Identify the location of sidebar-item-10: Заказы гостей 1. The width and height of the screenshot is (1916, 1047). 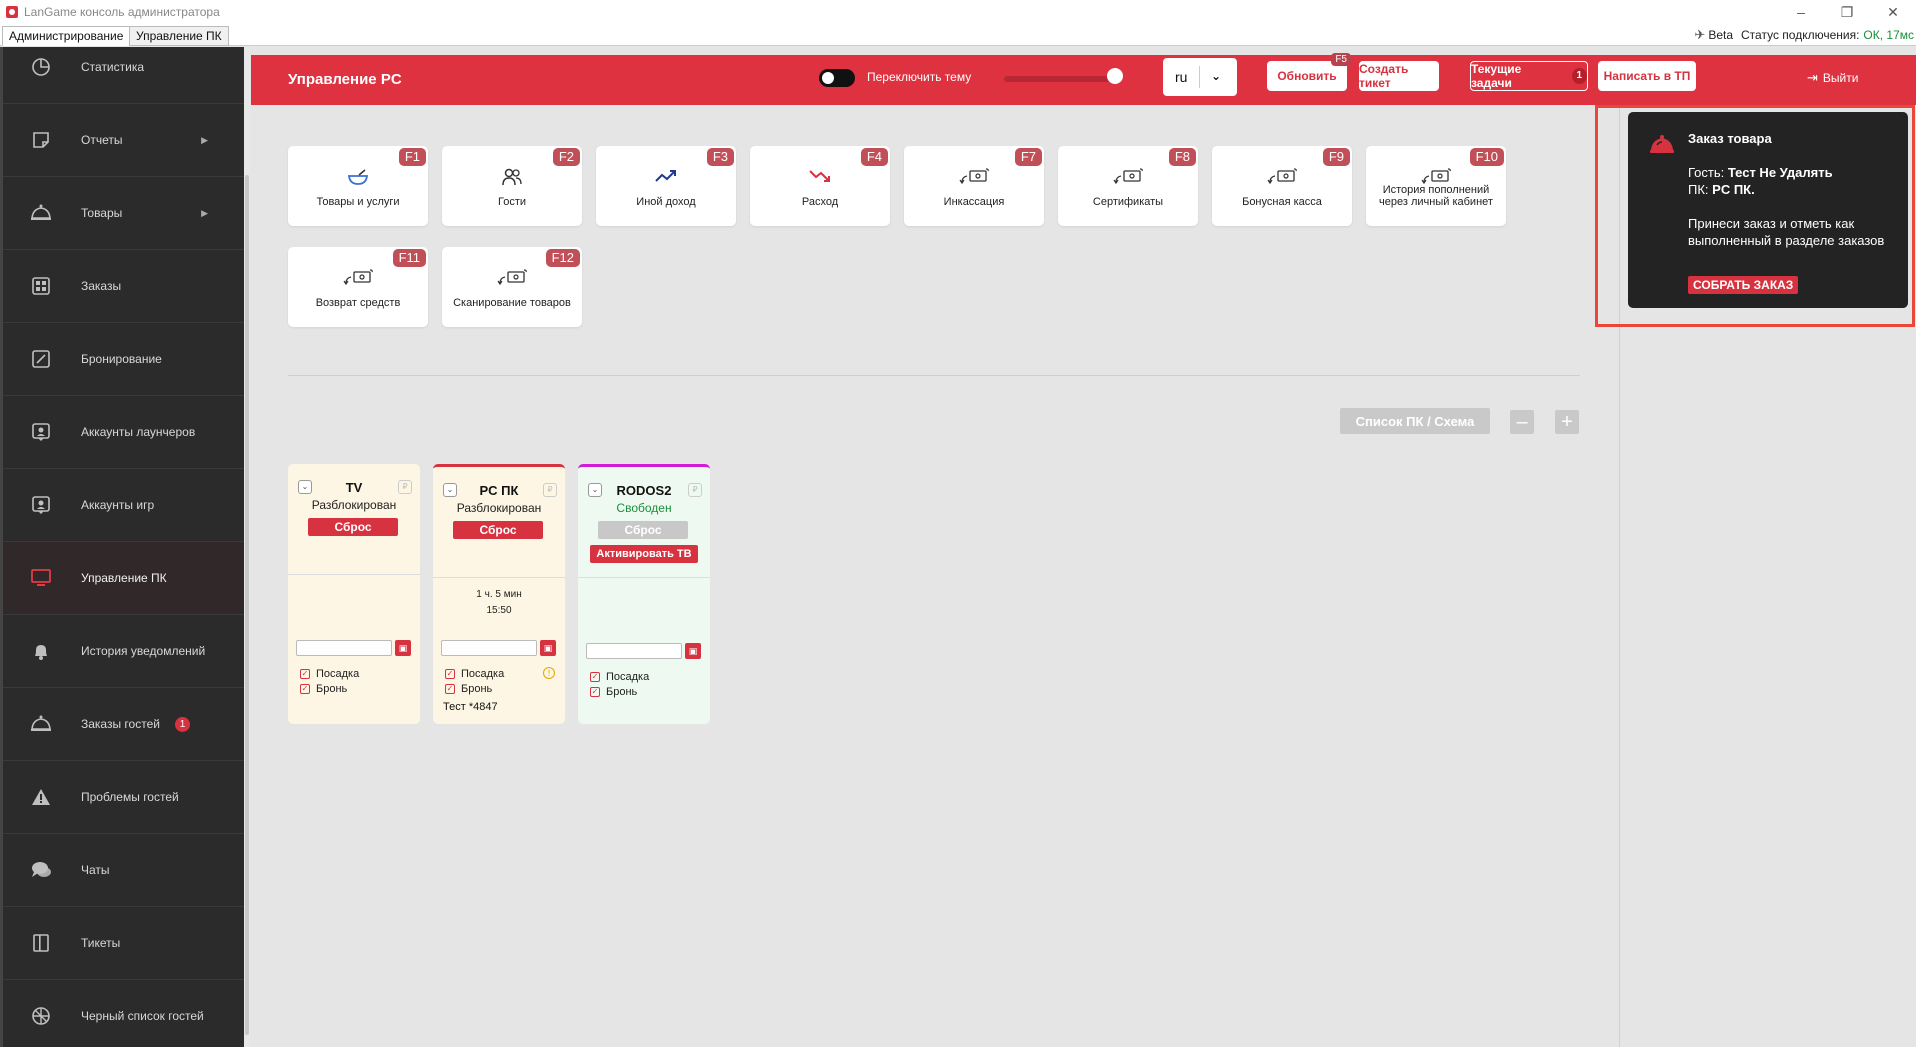
(123, 724).